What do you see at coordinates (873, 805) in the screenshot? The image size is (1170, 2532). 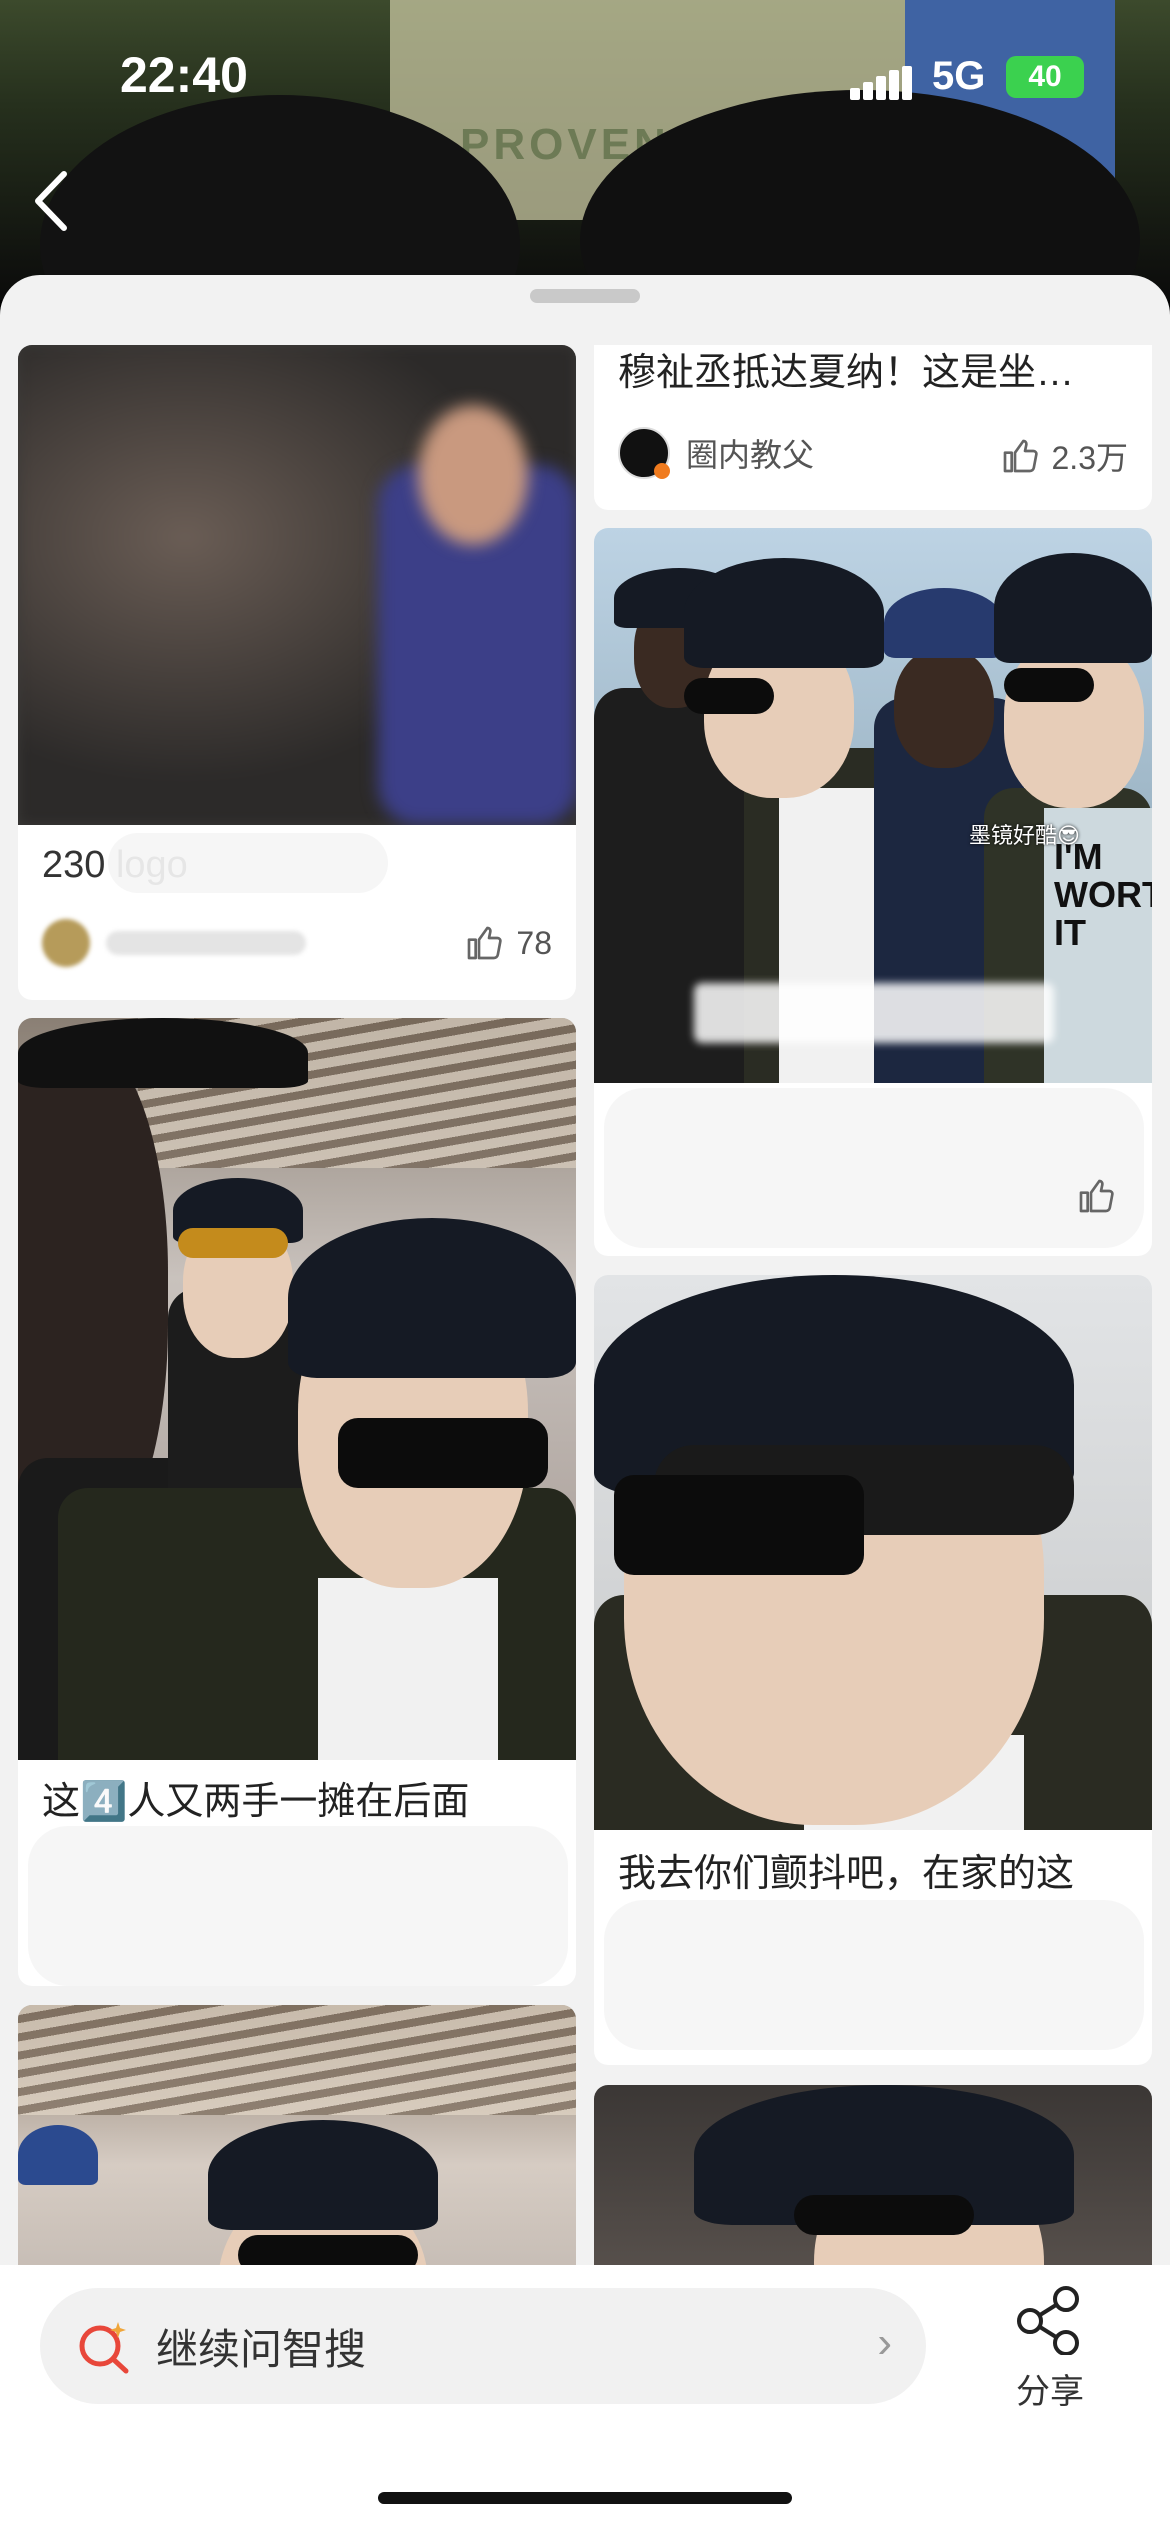 I see `video-thumbnail: I'M WORTH IT 墨镜好酷😎` at bounding box center [873, 805].